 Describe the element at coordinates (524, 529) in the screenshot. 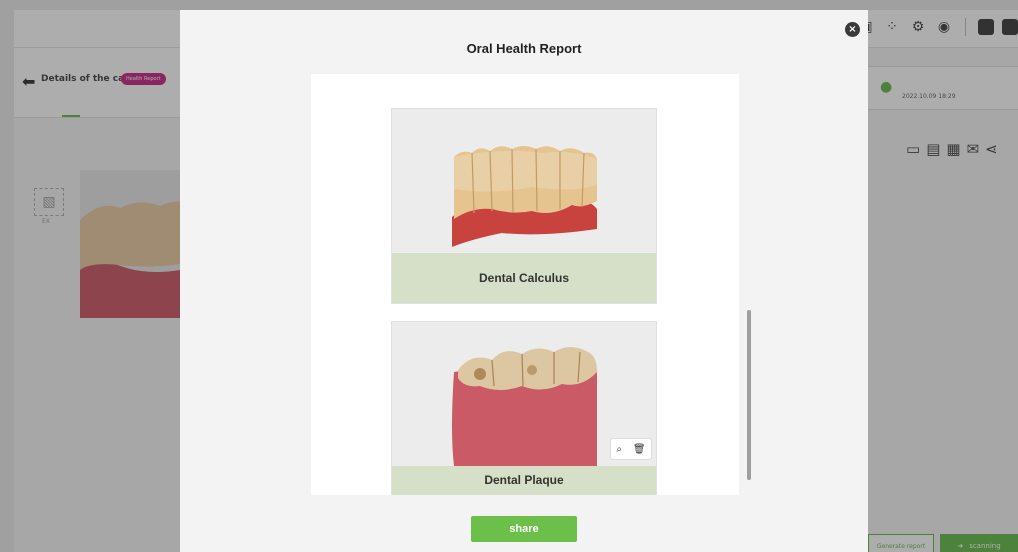

I see `share-button: share` at that location.